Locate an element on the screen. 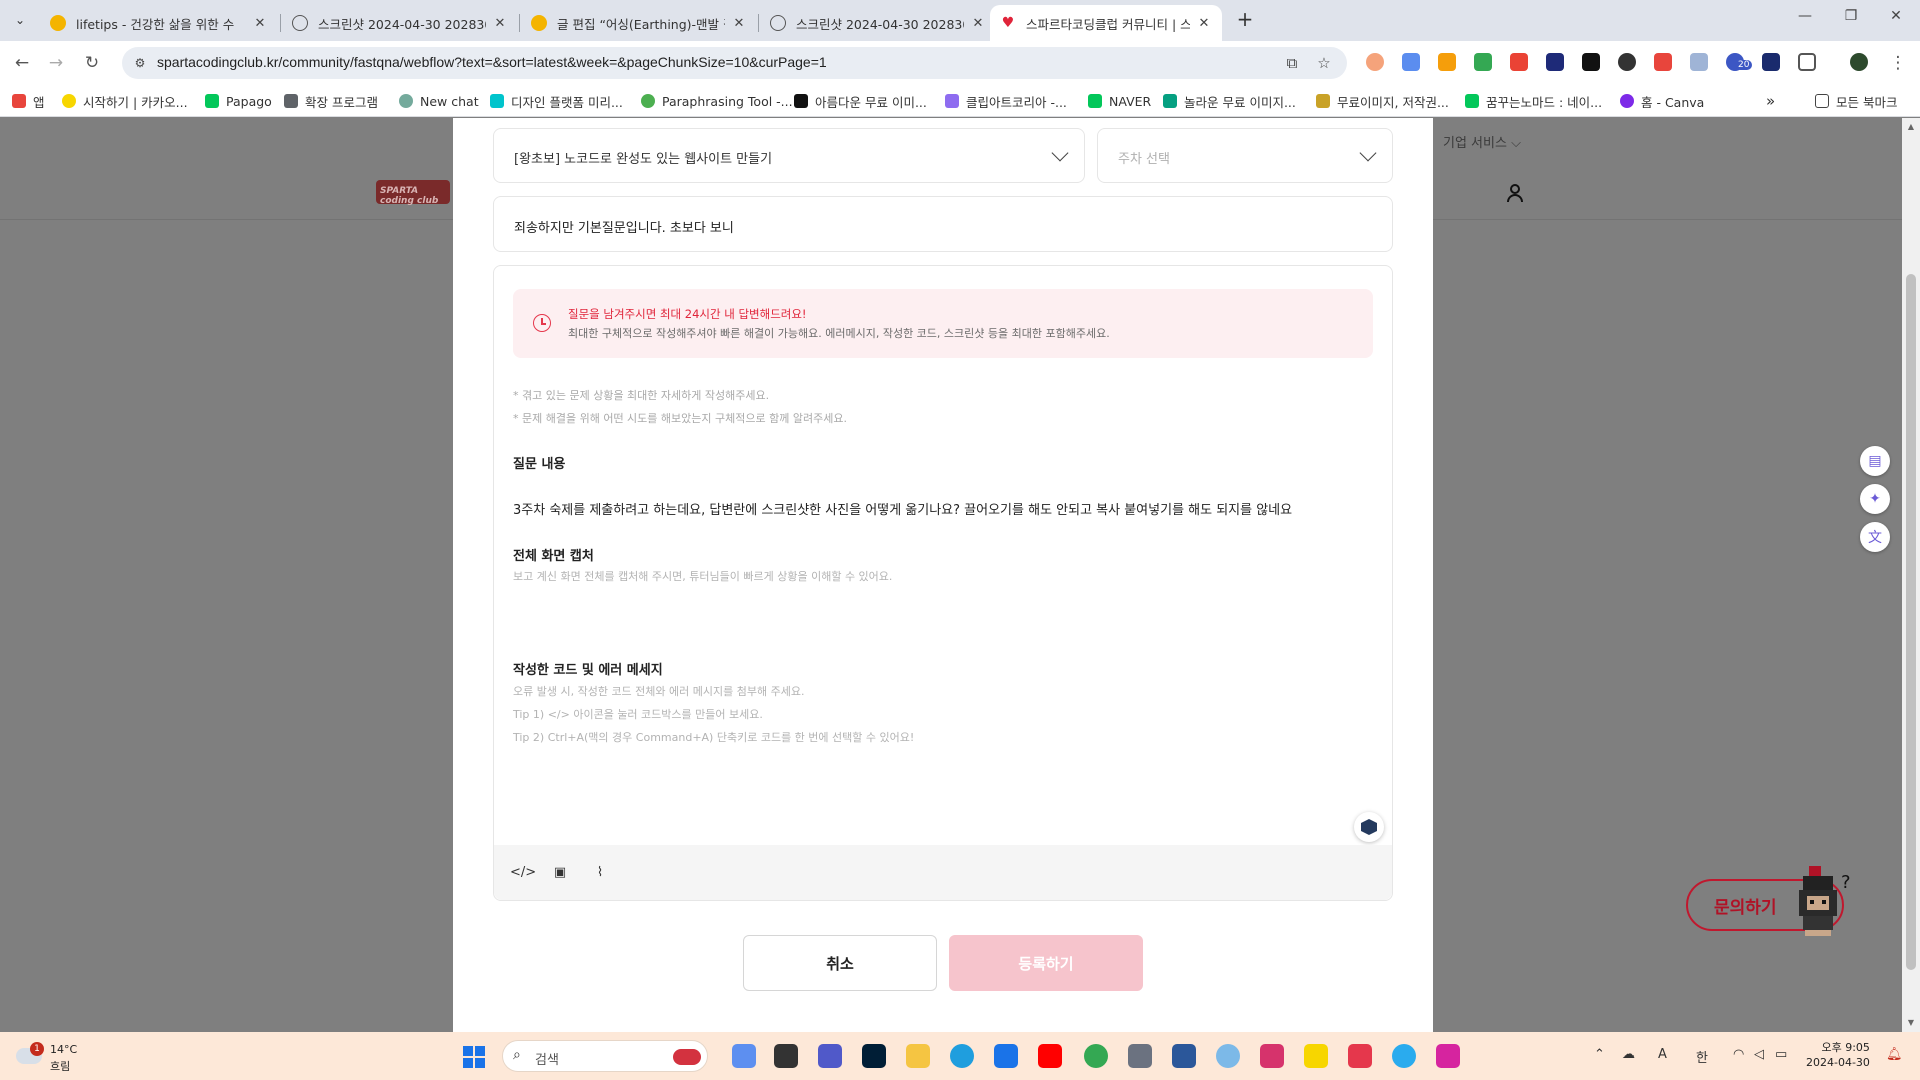 The image size is (1920, 1080). chrome-icon is located at coordinates (1096, 1056).